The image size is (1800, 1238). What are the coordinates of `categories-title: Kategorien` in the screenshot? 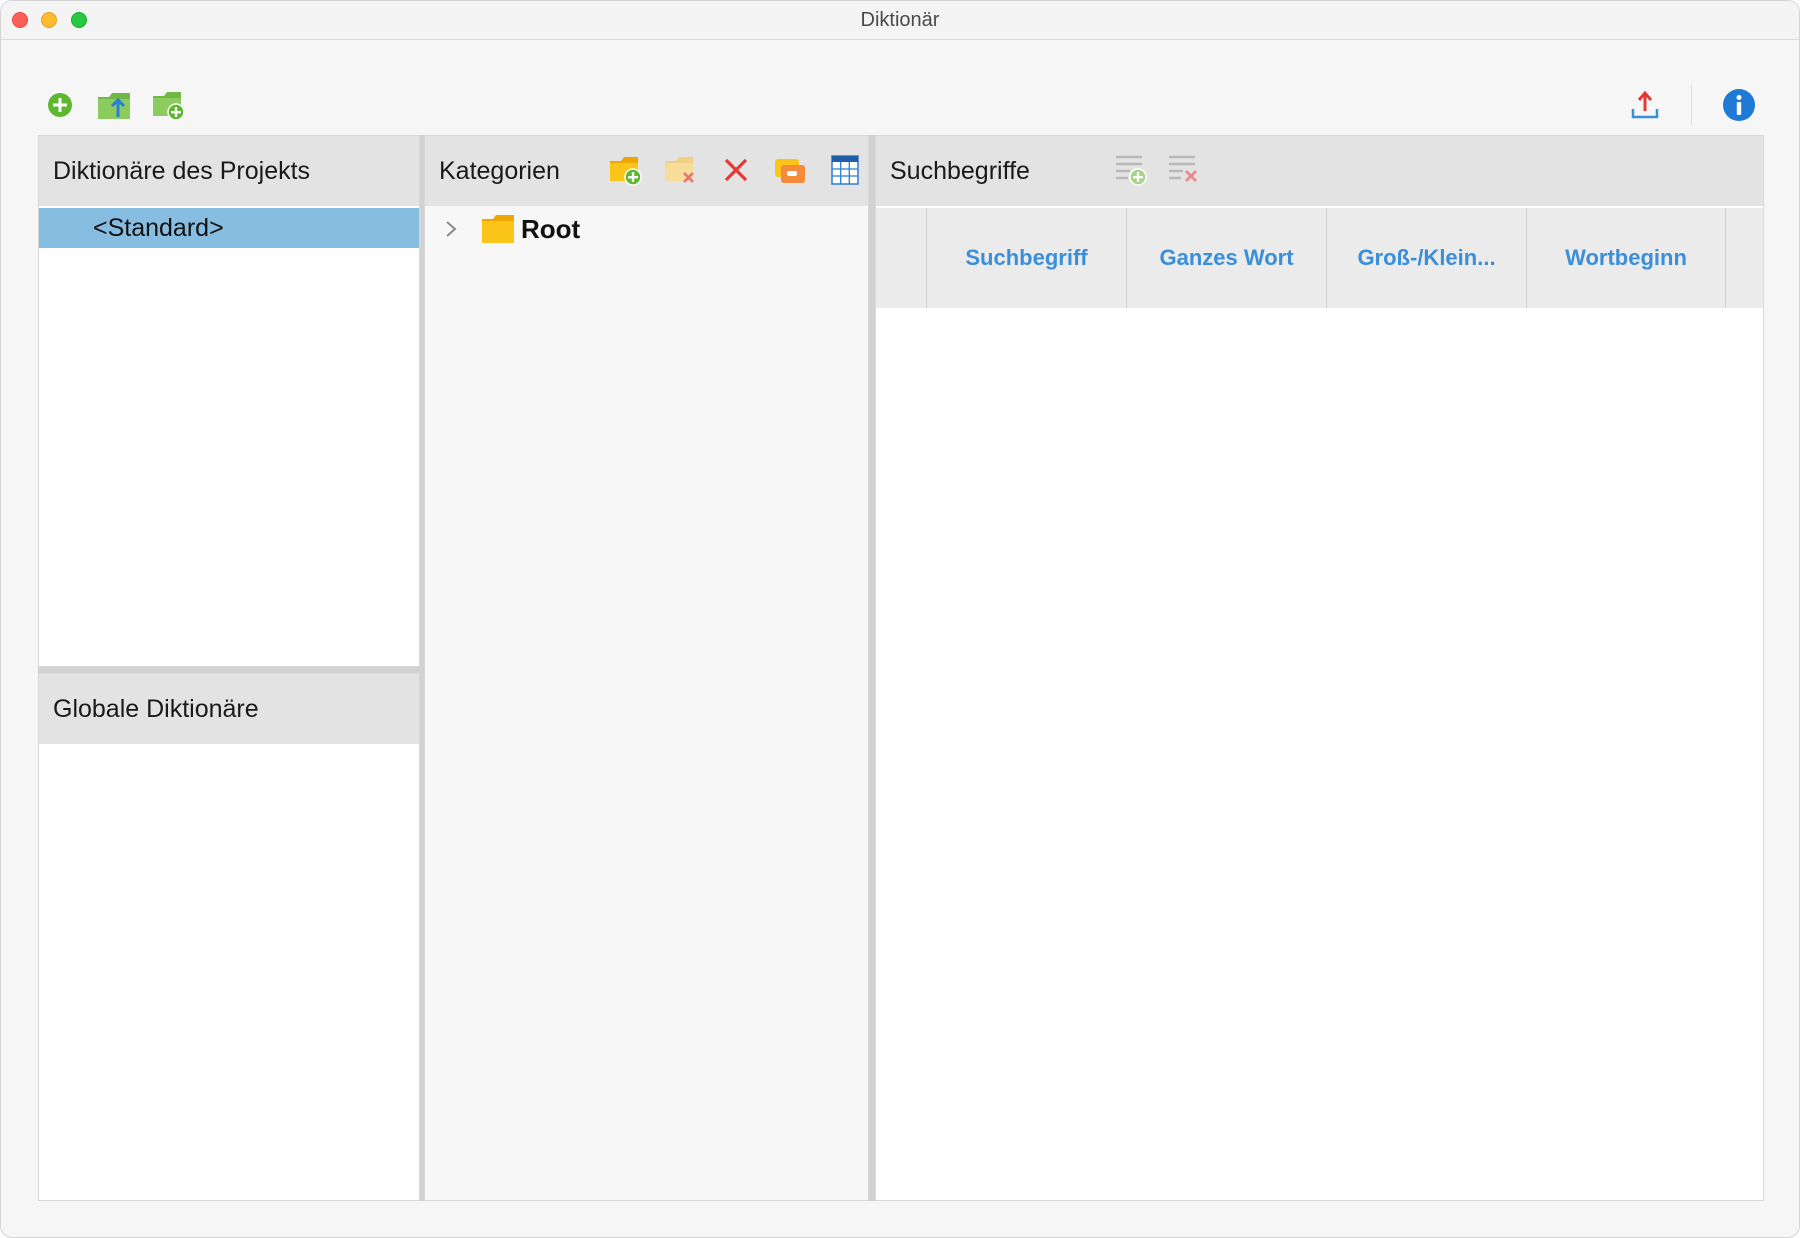 It's located at (499, 171).